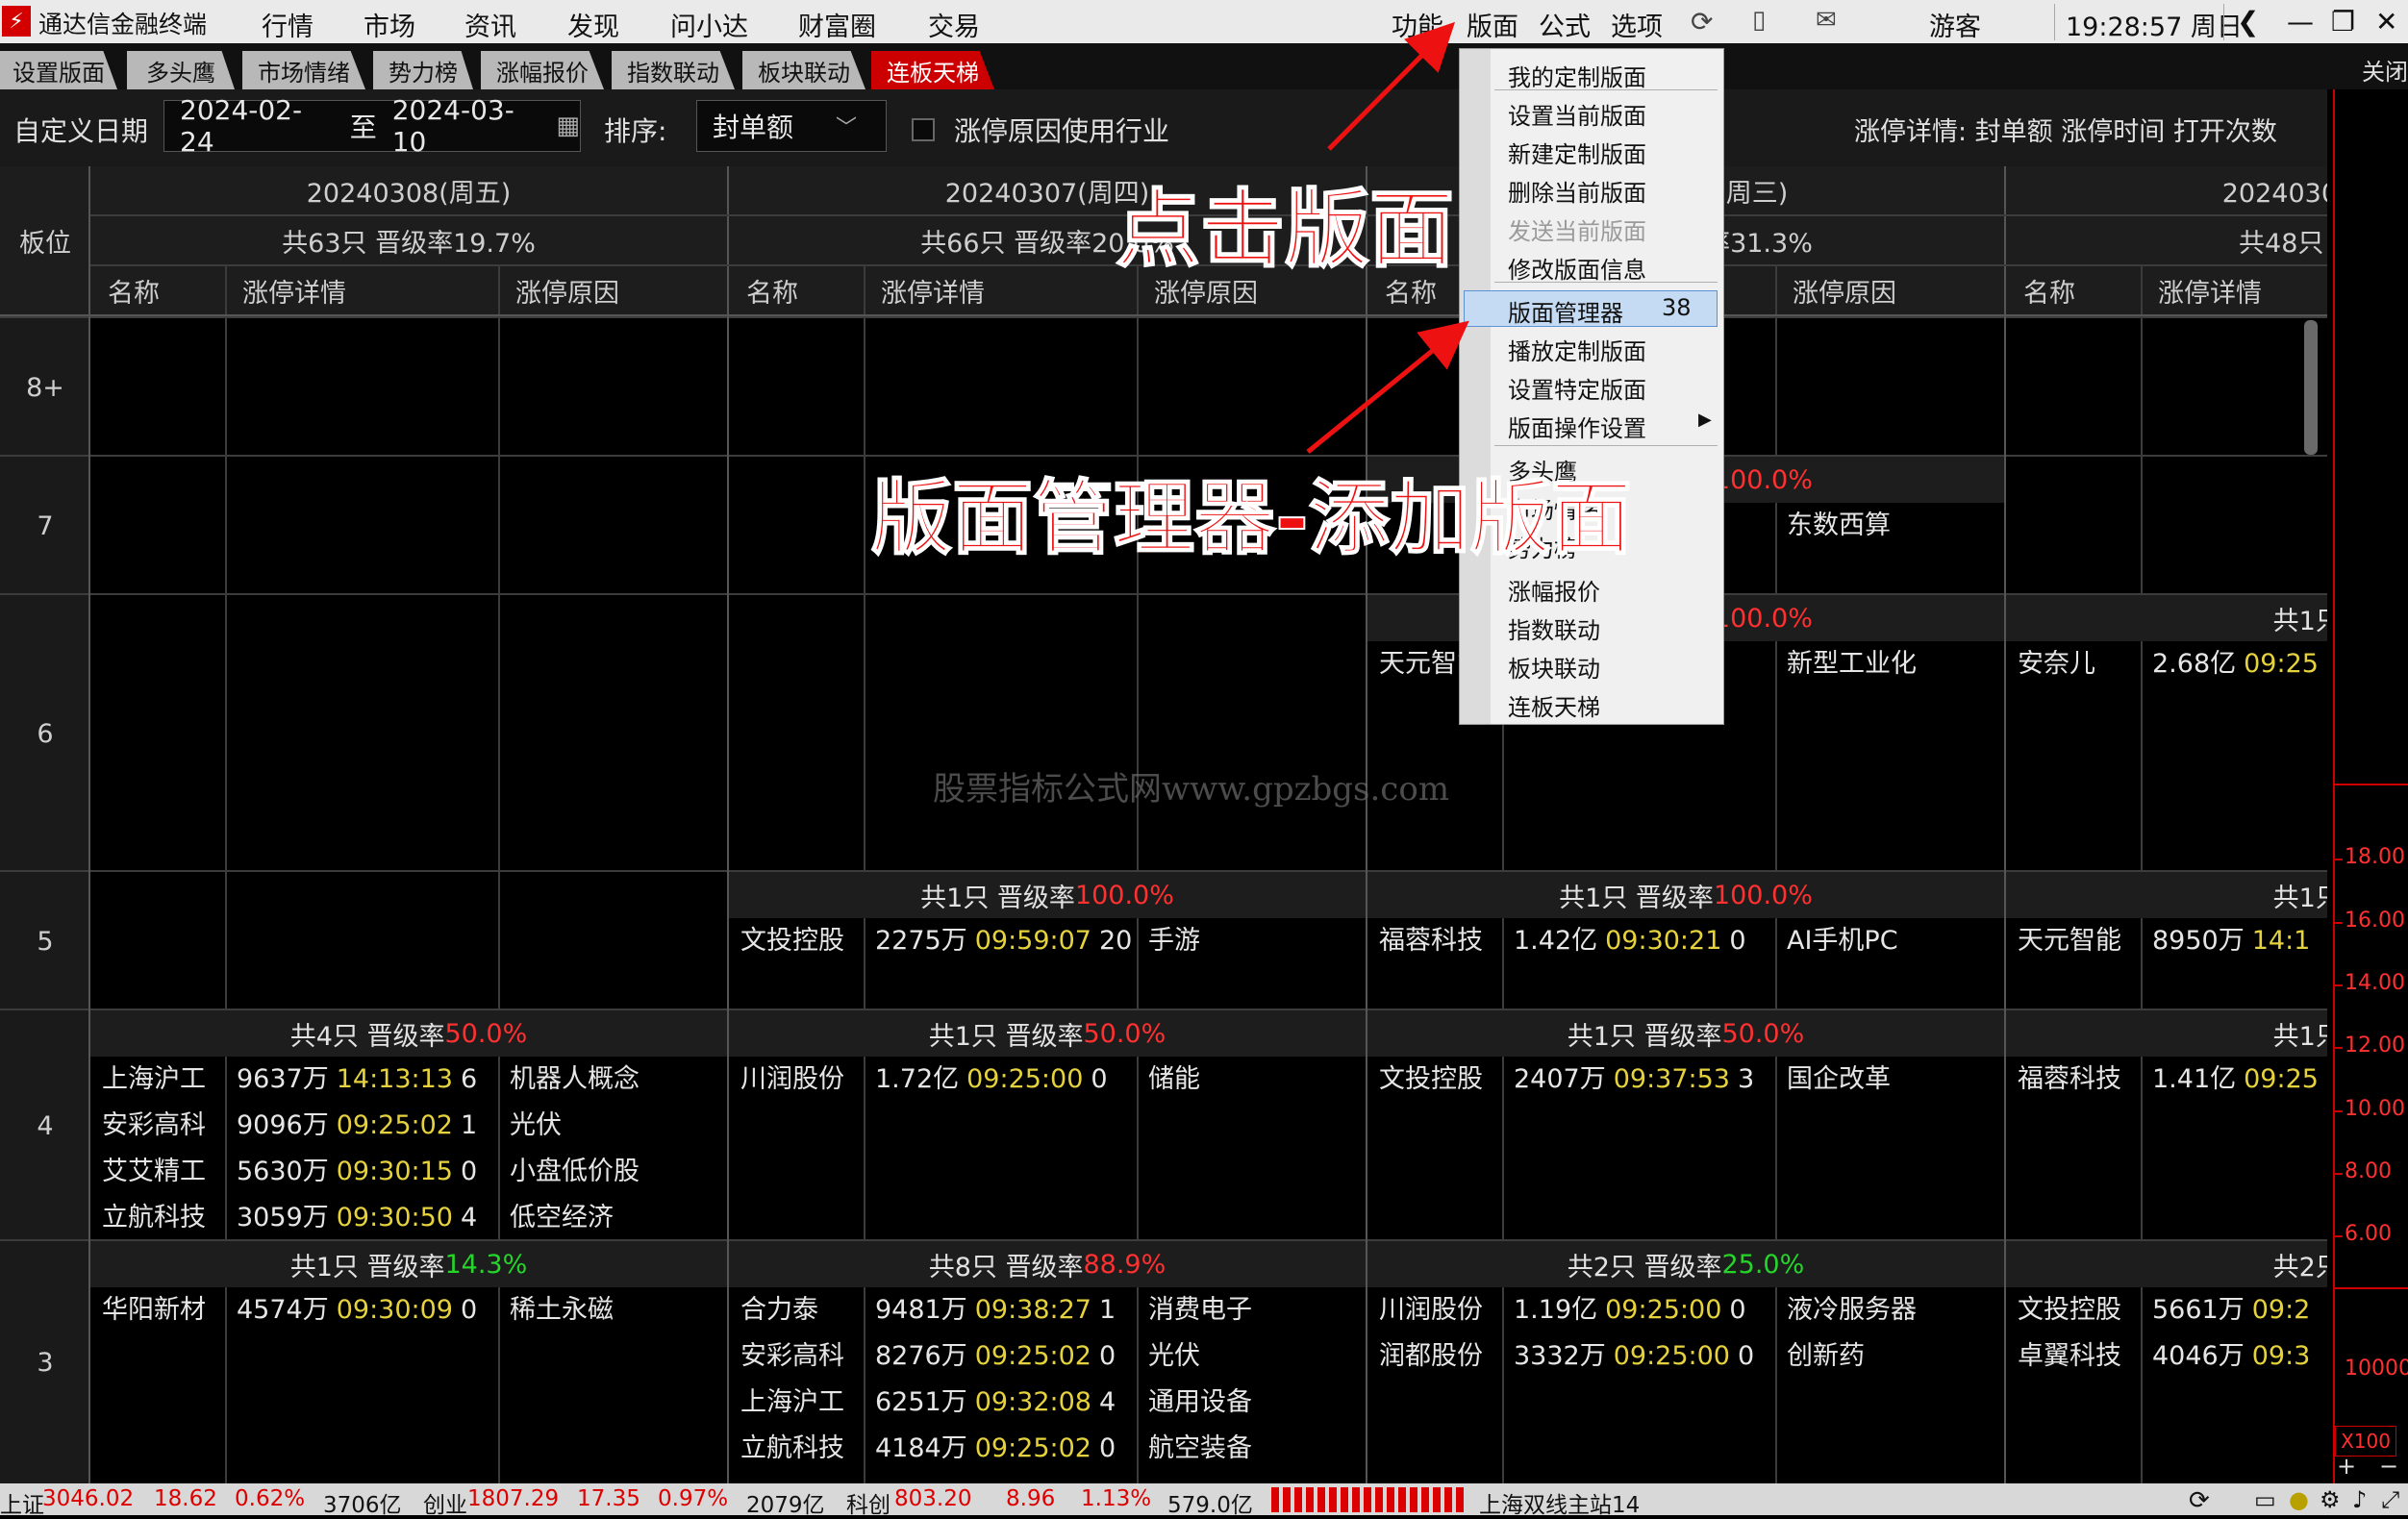 This screenshot has width=2408, height=1519. Describe the element at coordinates (1387, 387) in the screenshot. I see `arrow-to-manager` at that location.